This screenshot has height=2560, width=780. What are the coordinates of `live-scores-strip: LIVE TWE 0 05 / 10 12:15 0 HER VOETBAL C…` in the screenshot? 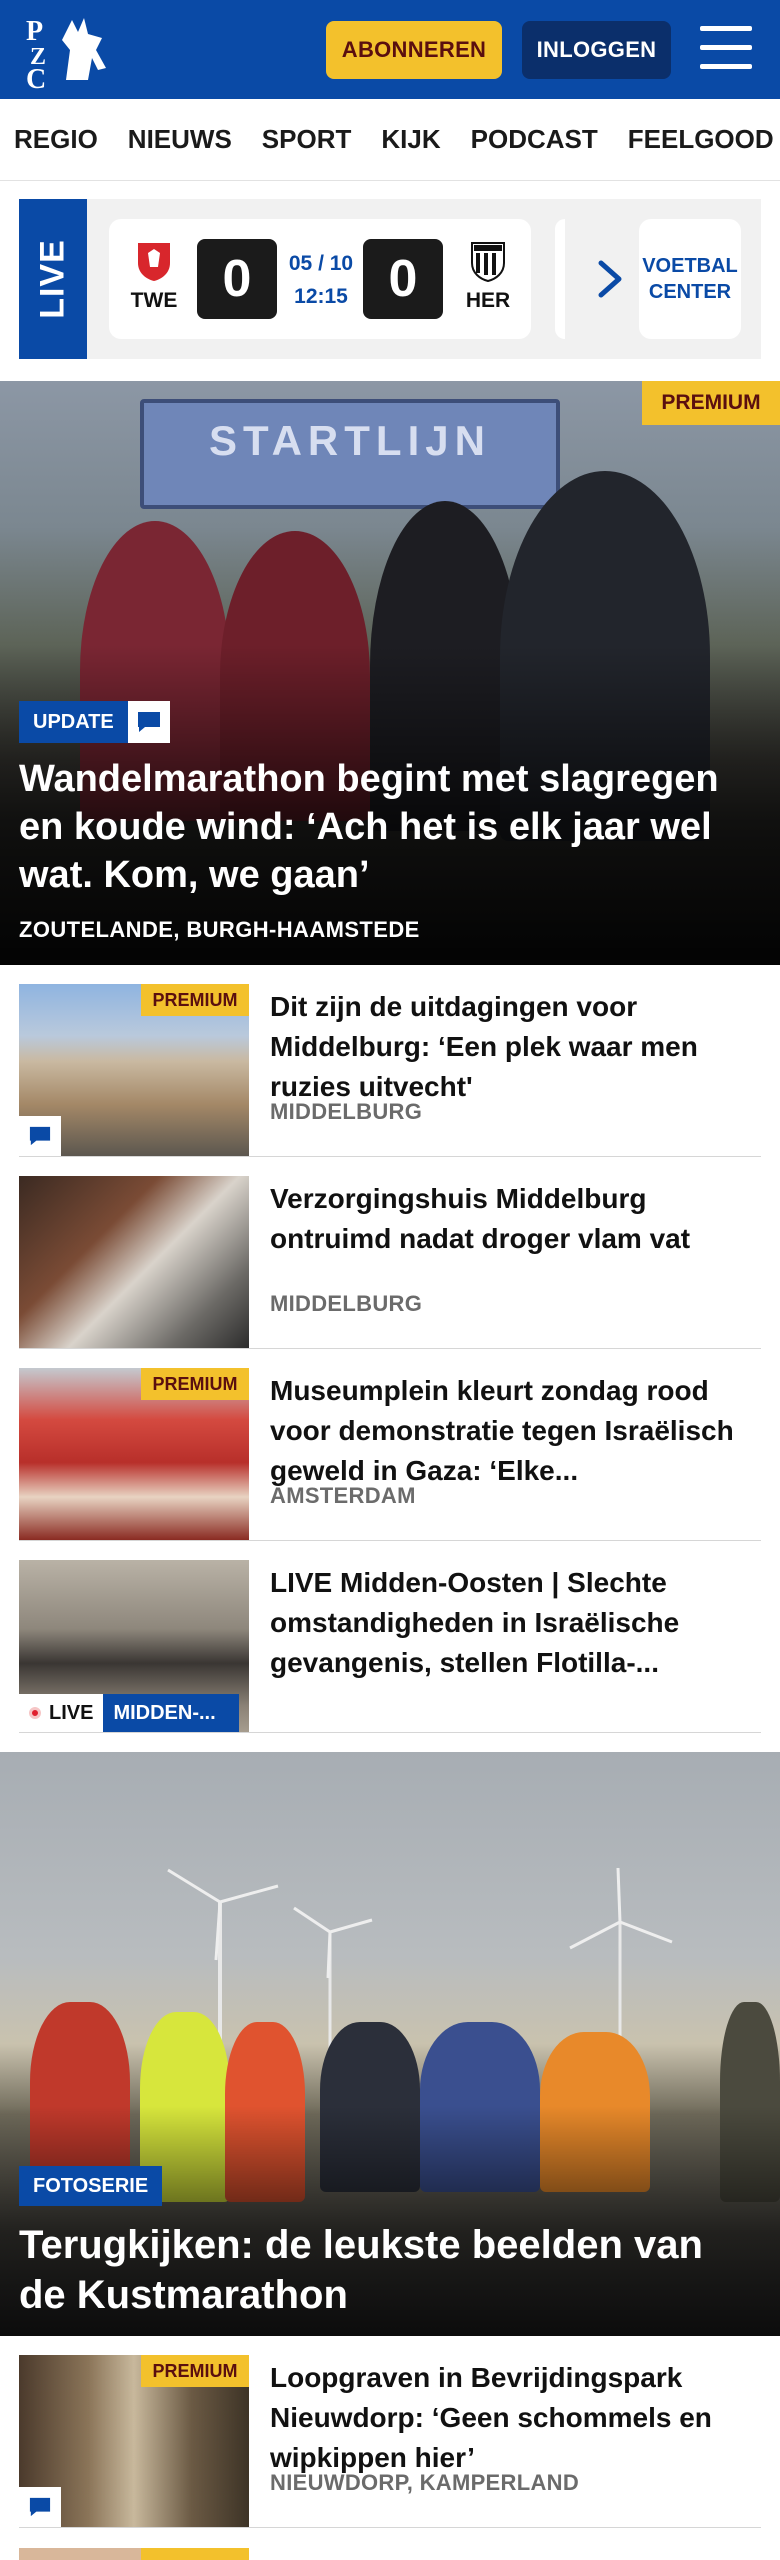 It's located at (390, 279).